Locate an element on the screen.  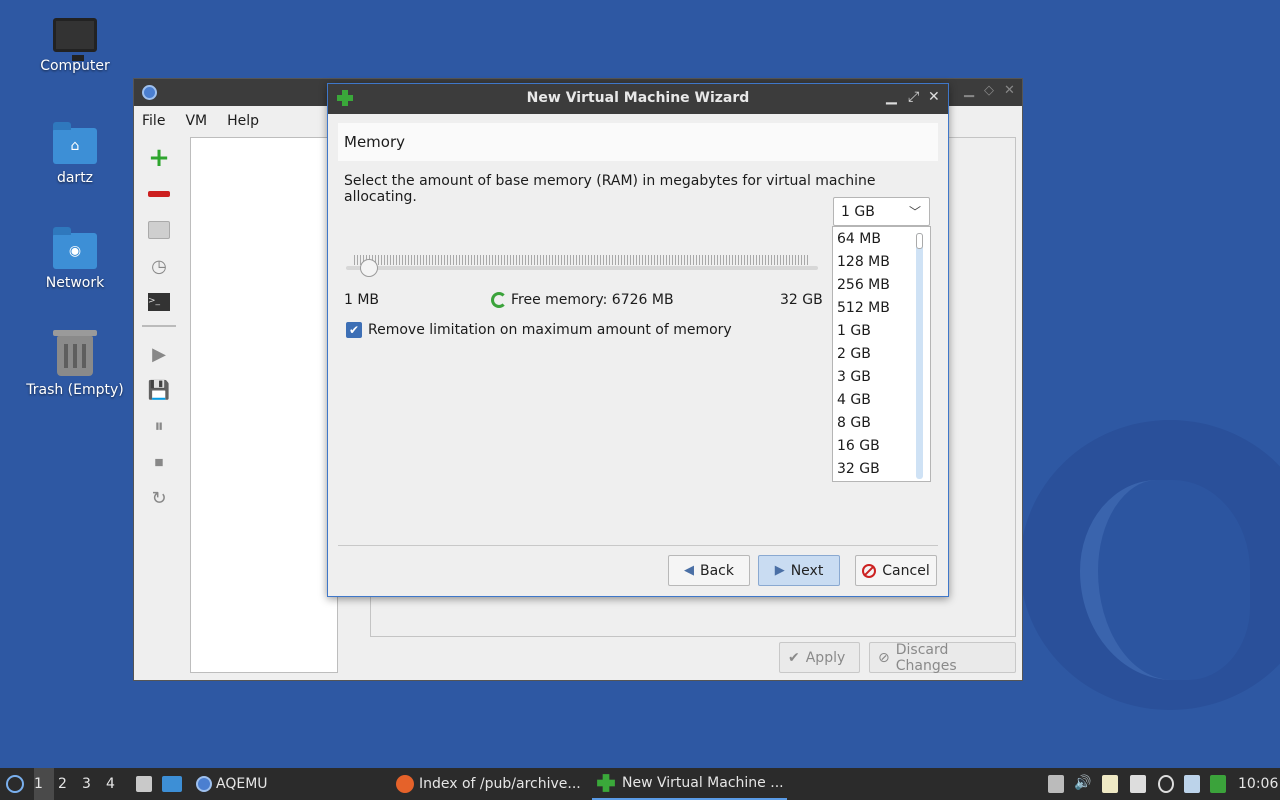
wizard-separator is located at coordinates (638, 545).